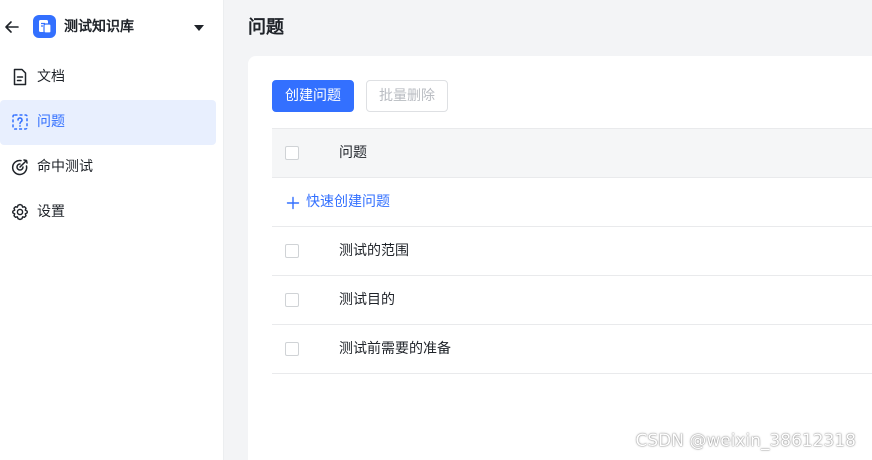 Image resolution: width=872 pixels, height=460 pixels. What do you see at coordinates (572, 349) in the screenshot?
I see `table-row: 测试前需要的准备` at bounding box center [572, 349].